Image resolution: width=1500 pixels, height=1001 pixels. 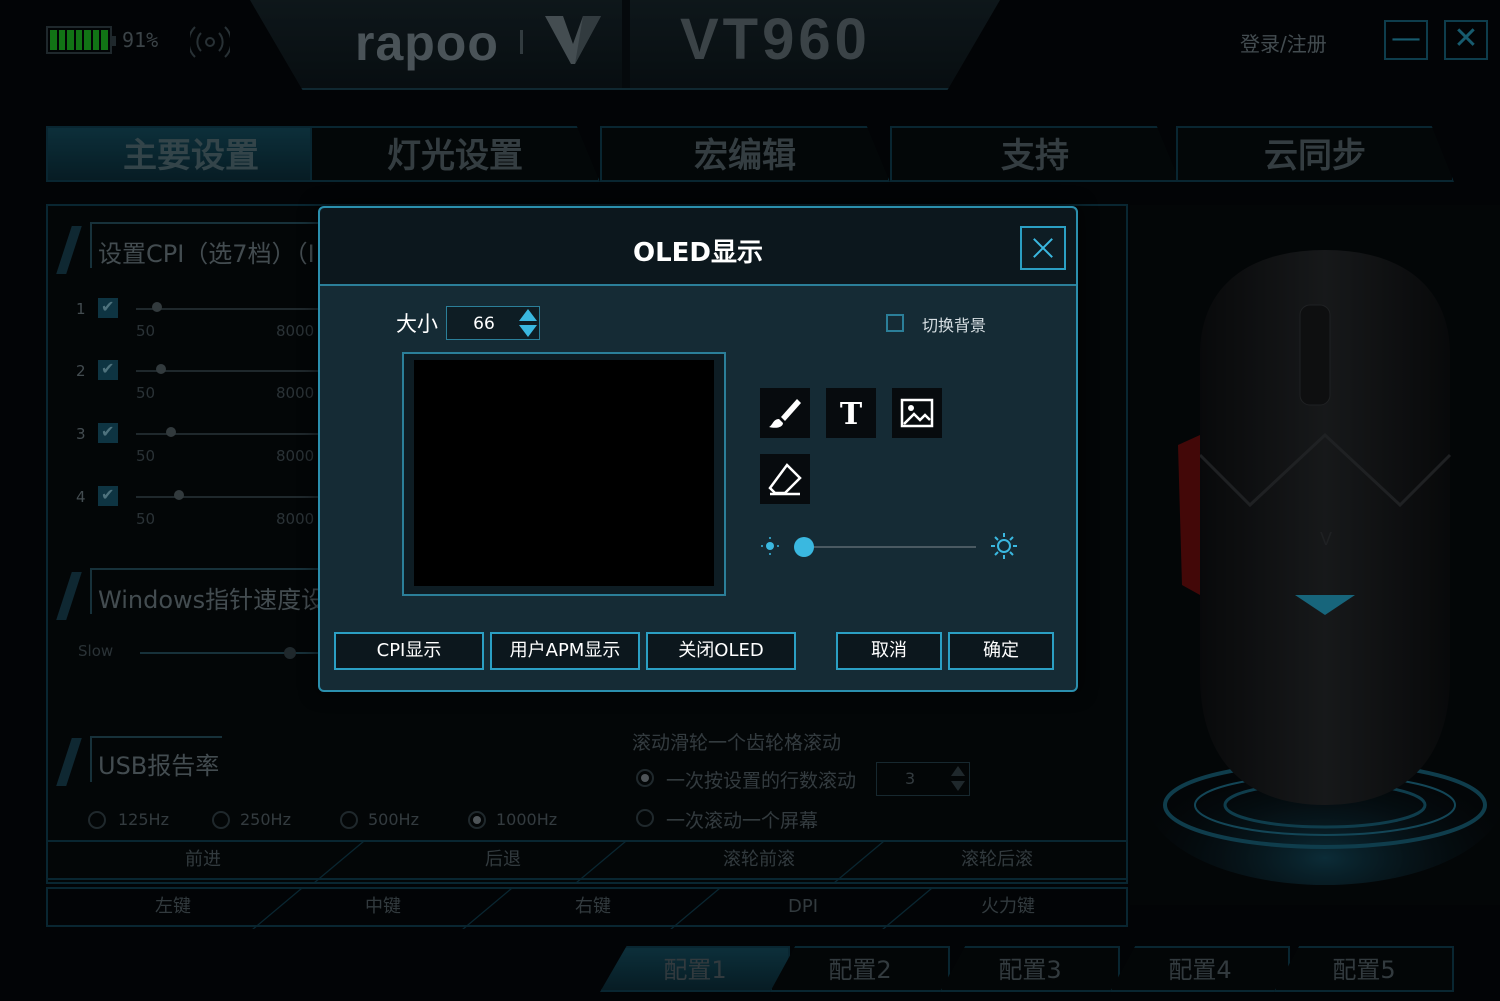 What do you see at coordinates (409, 651) in the screenshot?
I see `cpi-display-button: CPI显示` at bounding box center [409, 651].